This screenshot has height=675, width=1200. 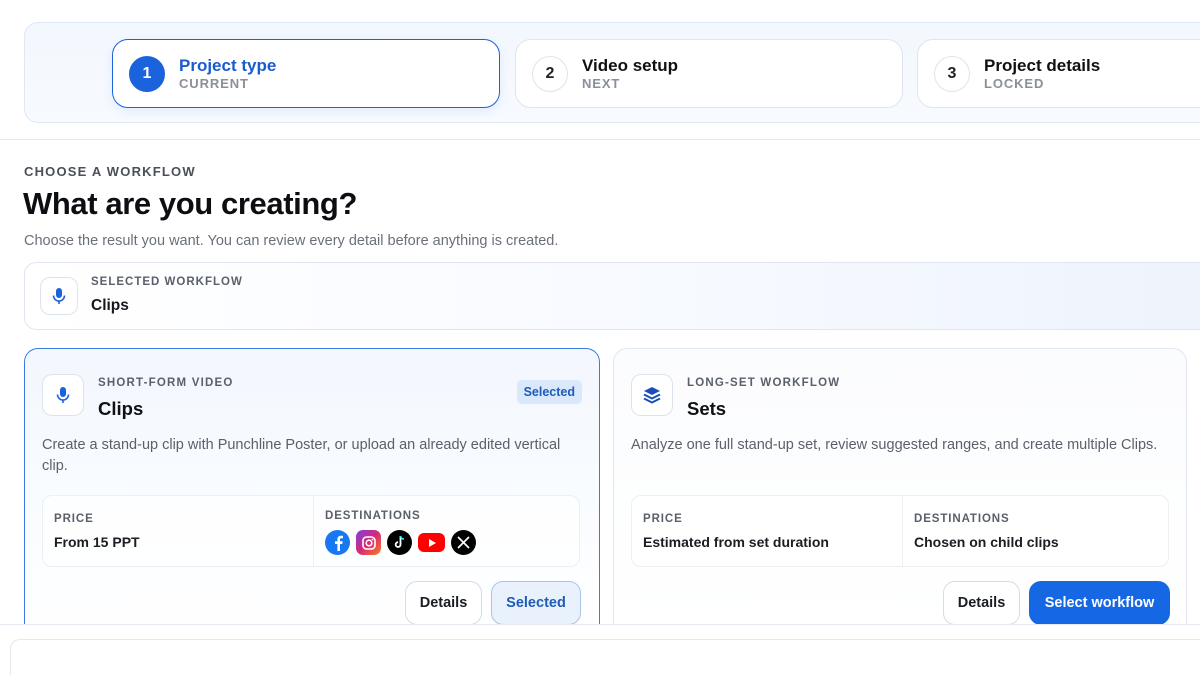 What do you see at coordinates (228, 65) in the screenshot?
I see `step-title: Project type` at bounding box center [228, 65].